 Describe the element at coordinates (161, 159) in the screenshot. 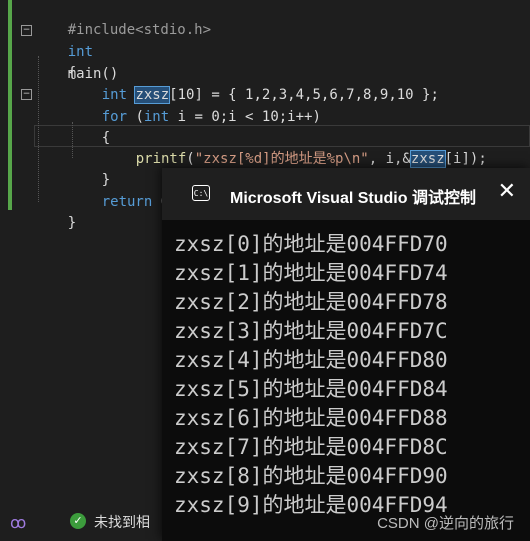

I see `function-printf: printf` at that location.